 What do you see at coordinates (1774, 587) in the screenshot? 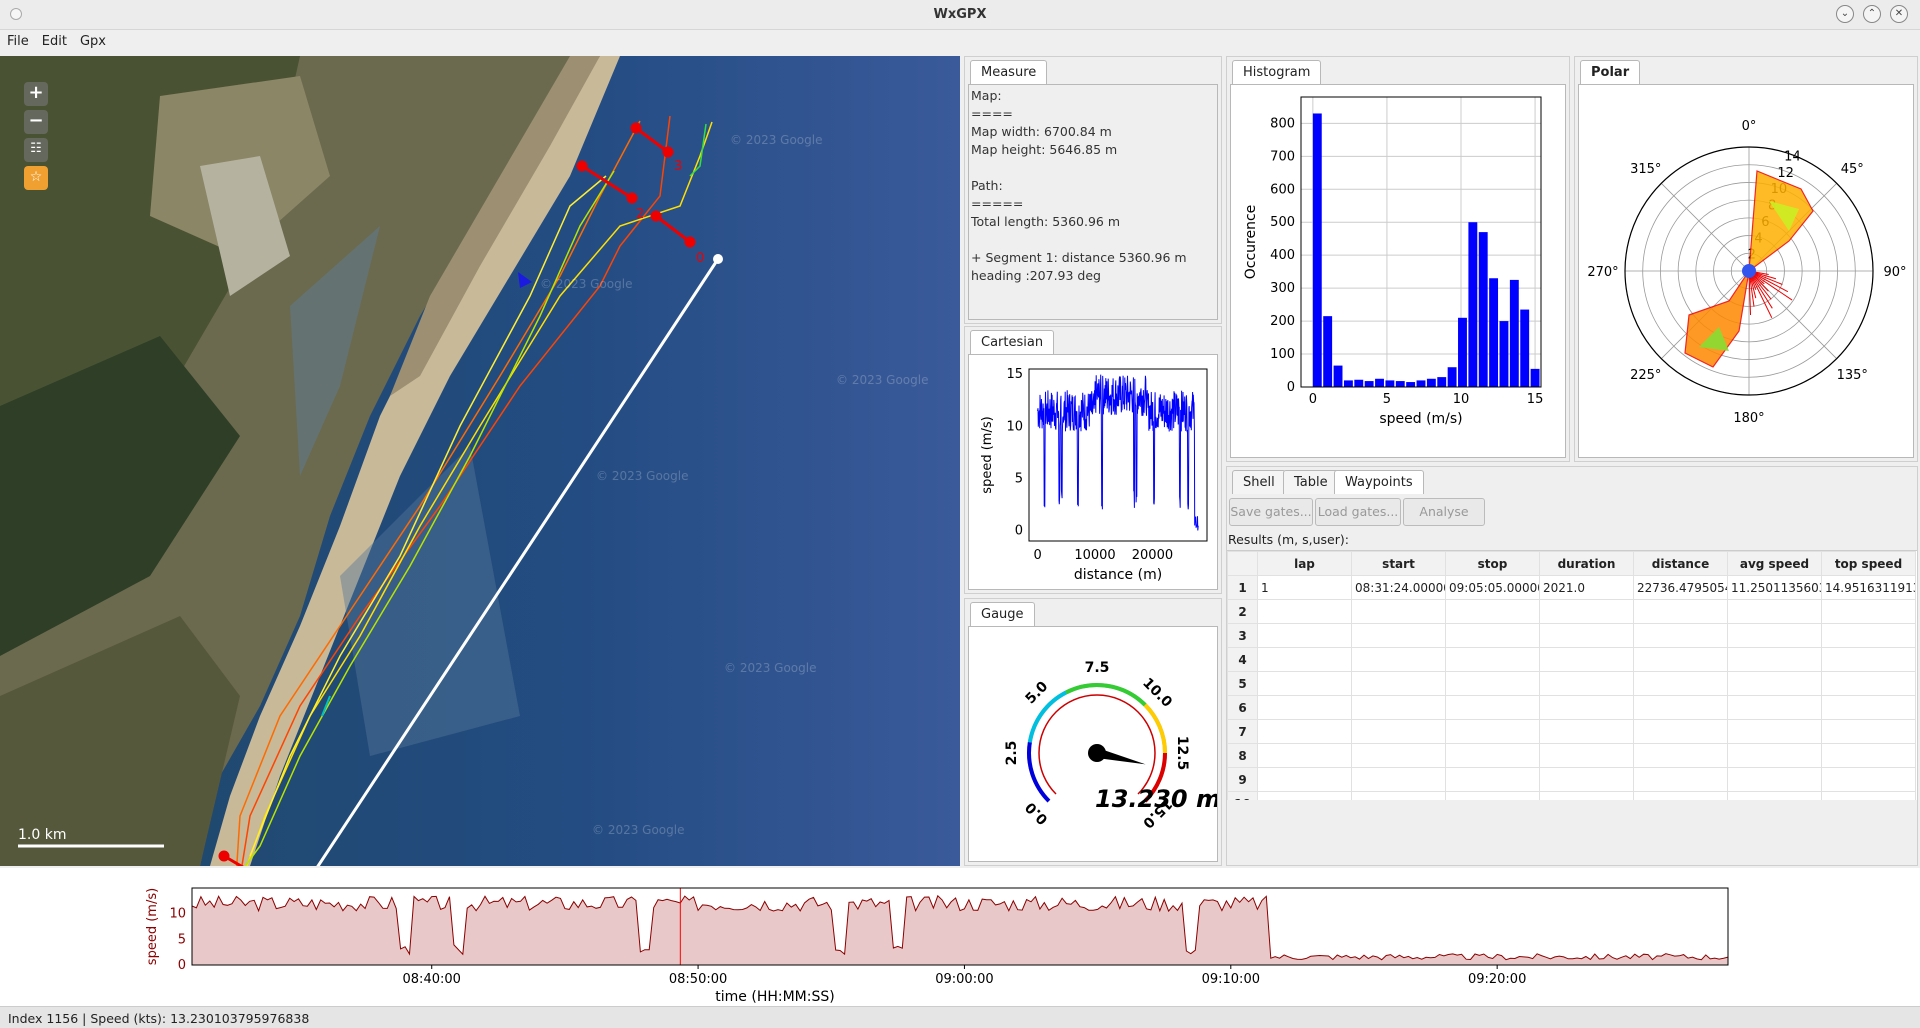
I see `table-cell: 11.2501135603` at bounding box center [1774, 587].